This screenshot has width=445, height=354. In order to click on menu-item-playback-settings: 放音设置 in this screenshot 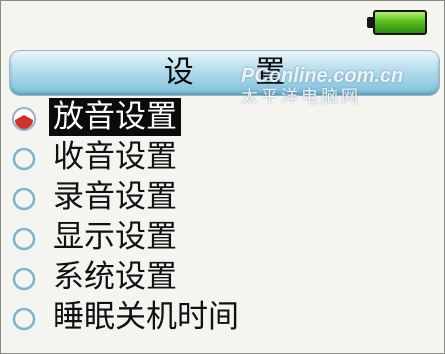, I will do `click(222, 117)`.